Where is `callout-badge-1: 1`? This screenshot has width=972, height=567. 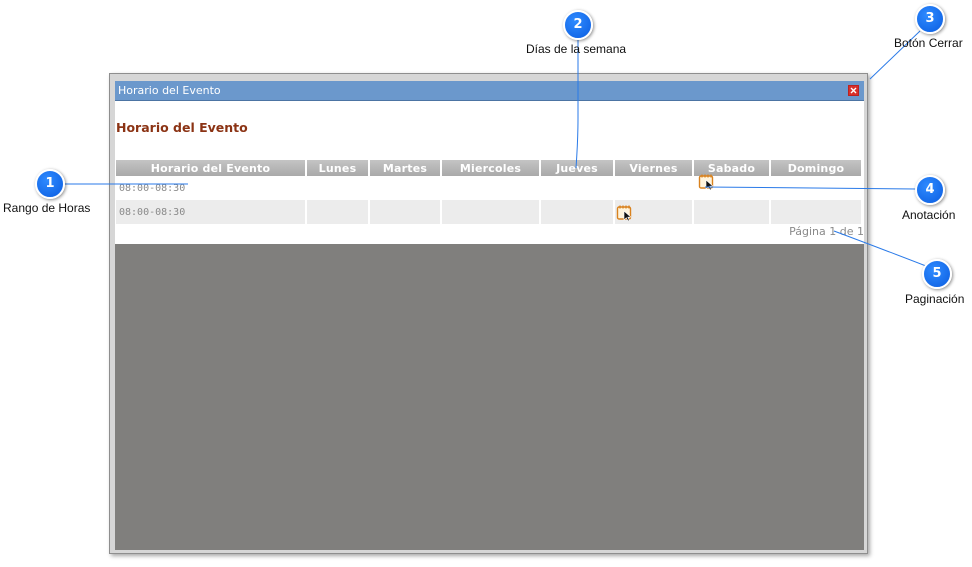
callout-badge-1: 1 is located at coordinates (50, 184).